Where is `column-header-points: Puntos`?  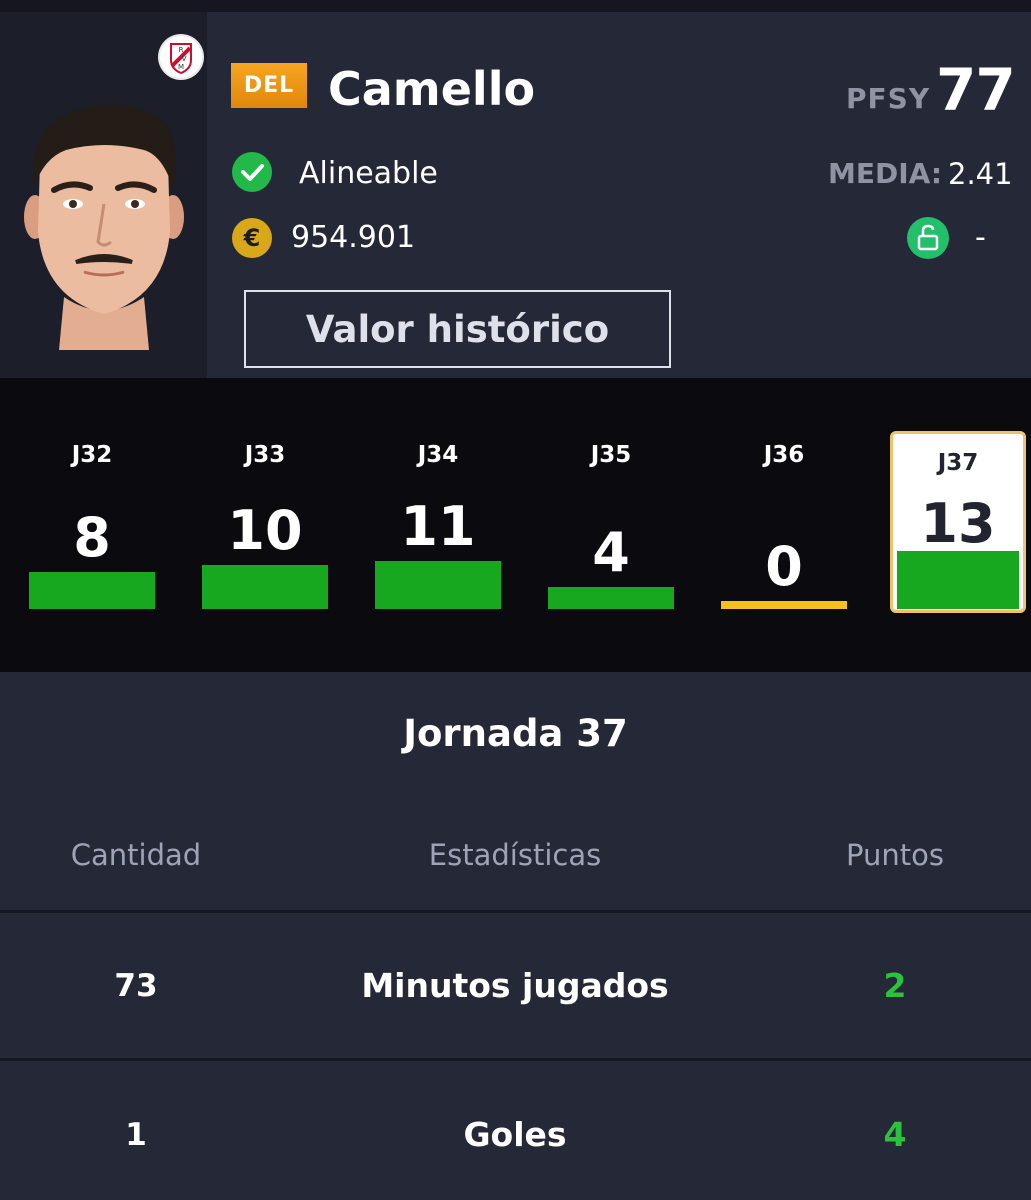 column-header-points: Puntos is located at coordinates (895, 855).